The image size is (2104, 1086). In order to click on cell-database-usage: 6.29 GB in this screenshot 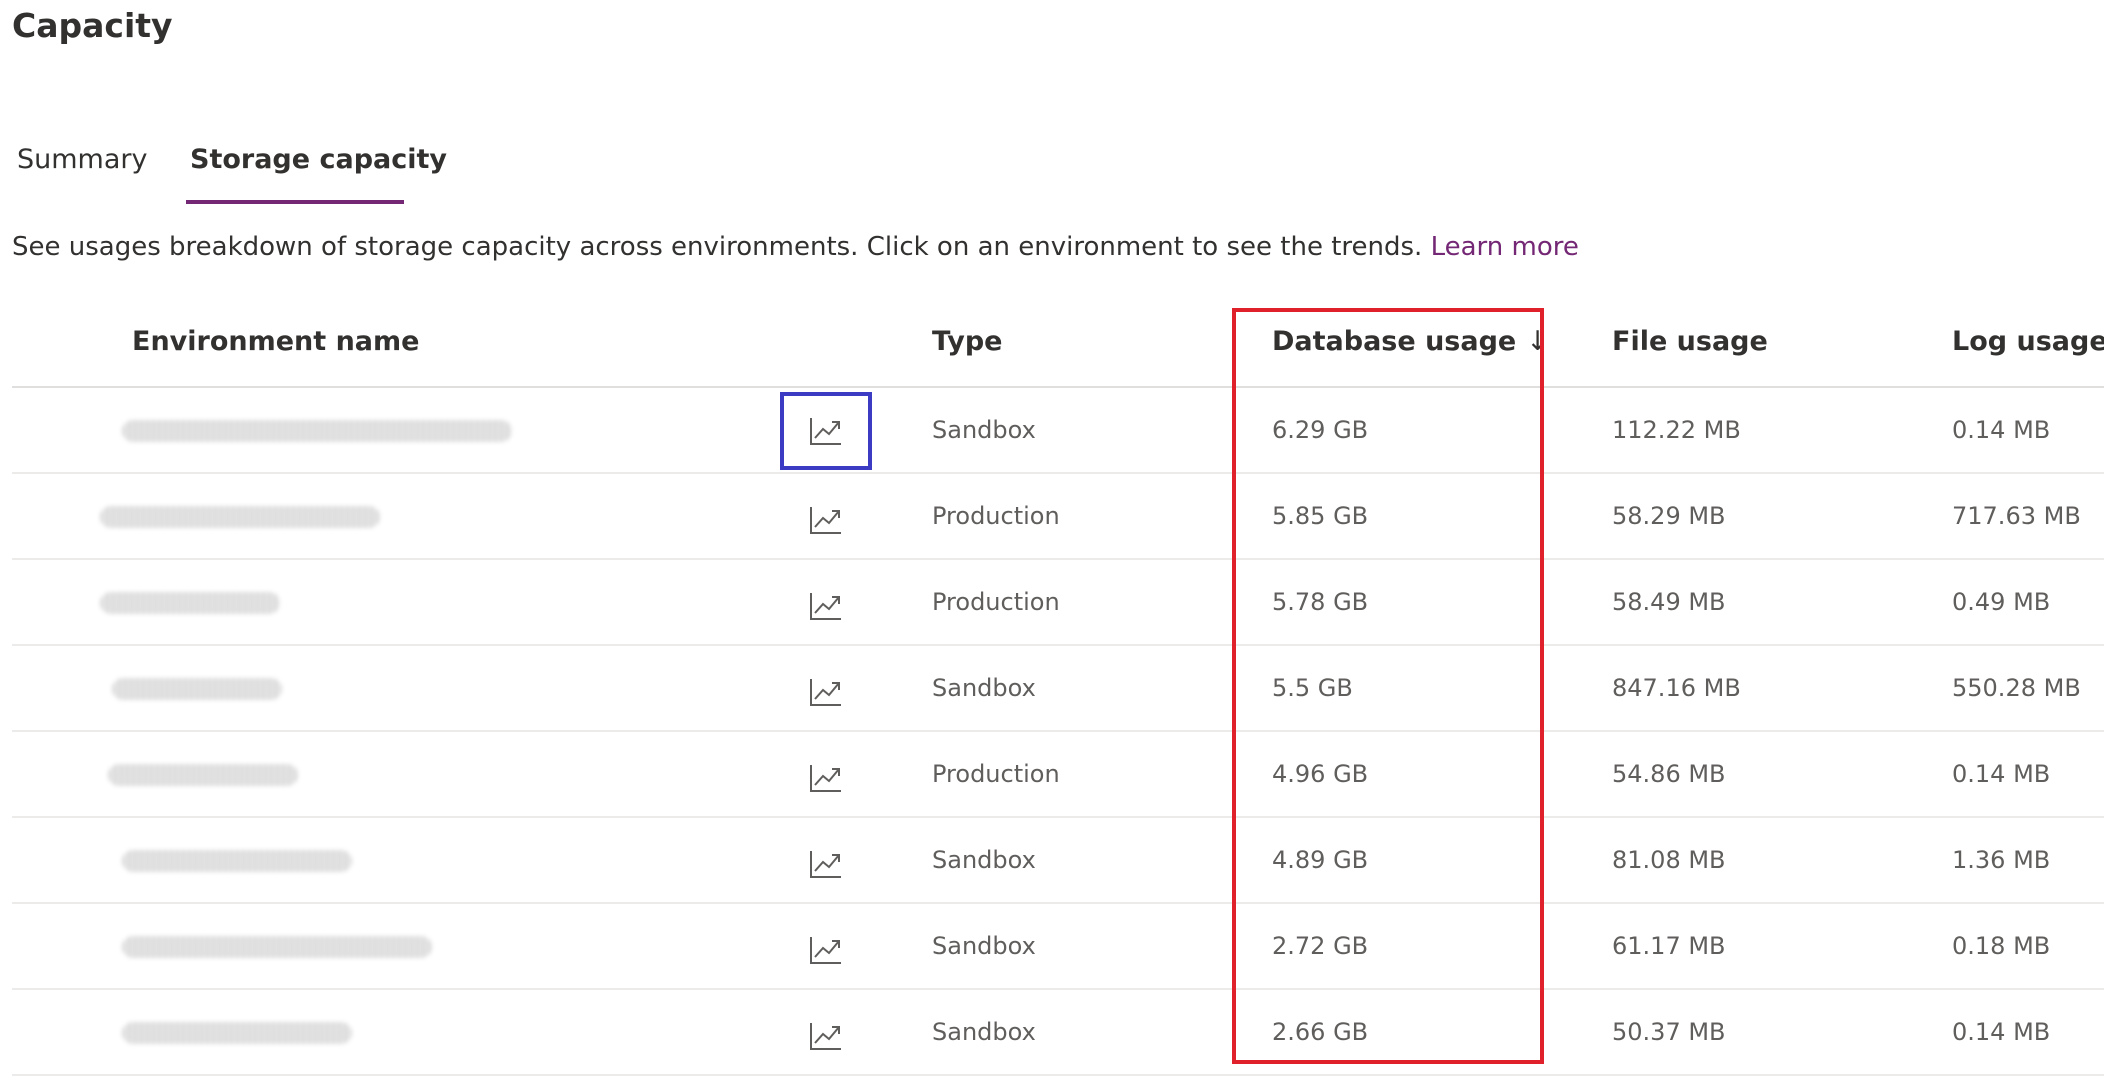, I will do `click(1320, 430)`.